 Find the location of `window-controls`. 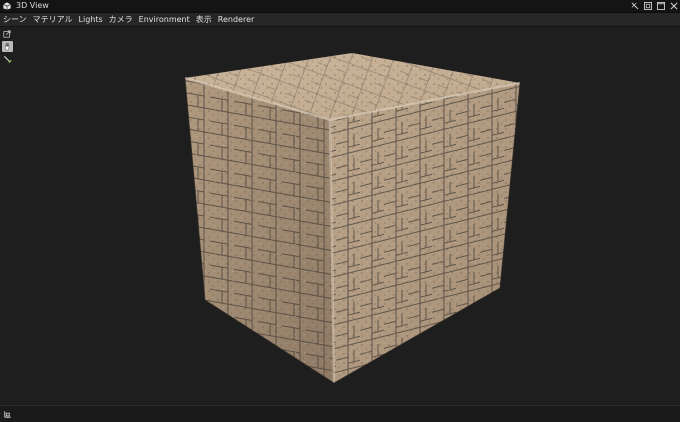

window-controls is located at coordinates (654, 5).